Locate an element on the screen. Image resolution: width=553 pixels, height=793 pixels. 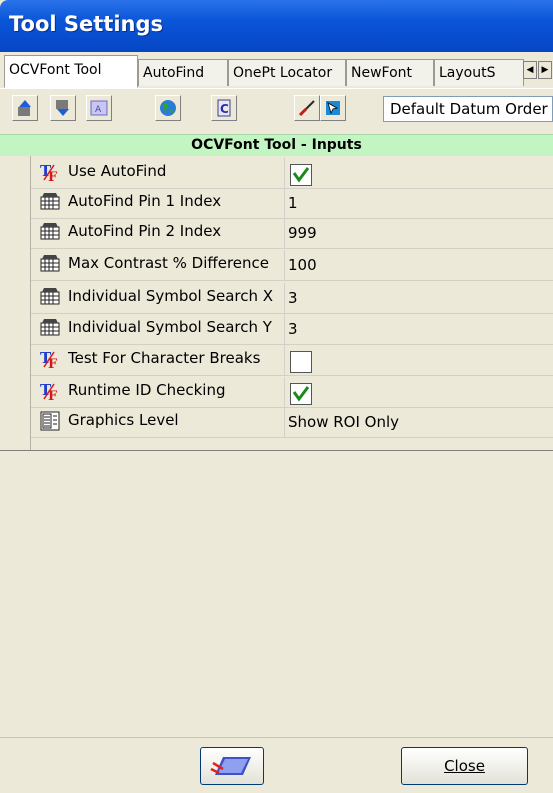
property-row: Max Contrast % Difference 100 is located at coordinates (276, 265).